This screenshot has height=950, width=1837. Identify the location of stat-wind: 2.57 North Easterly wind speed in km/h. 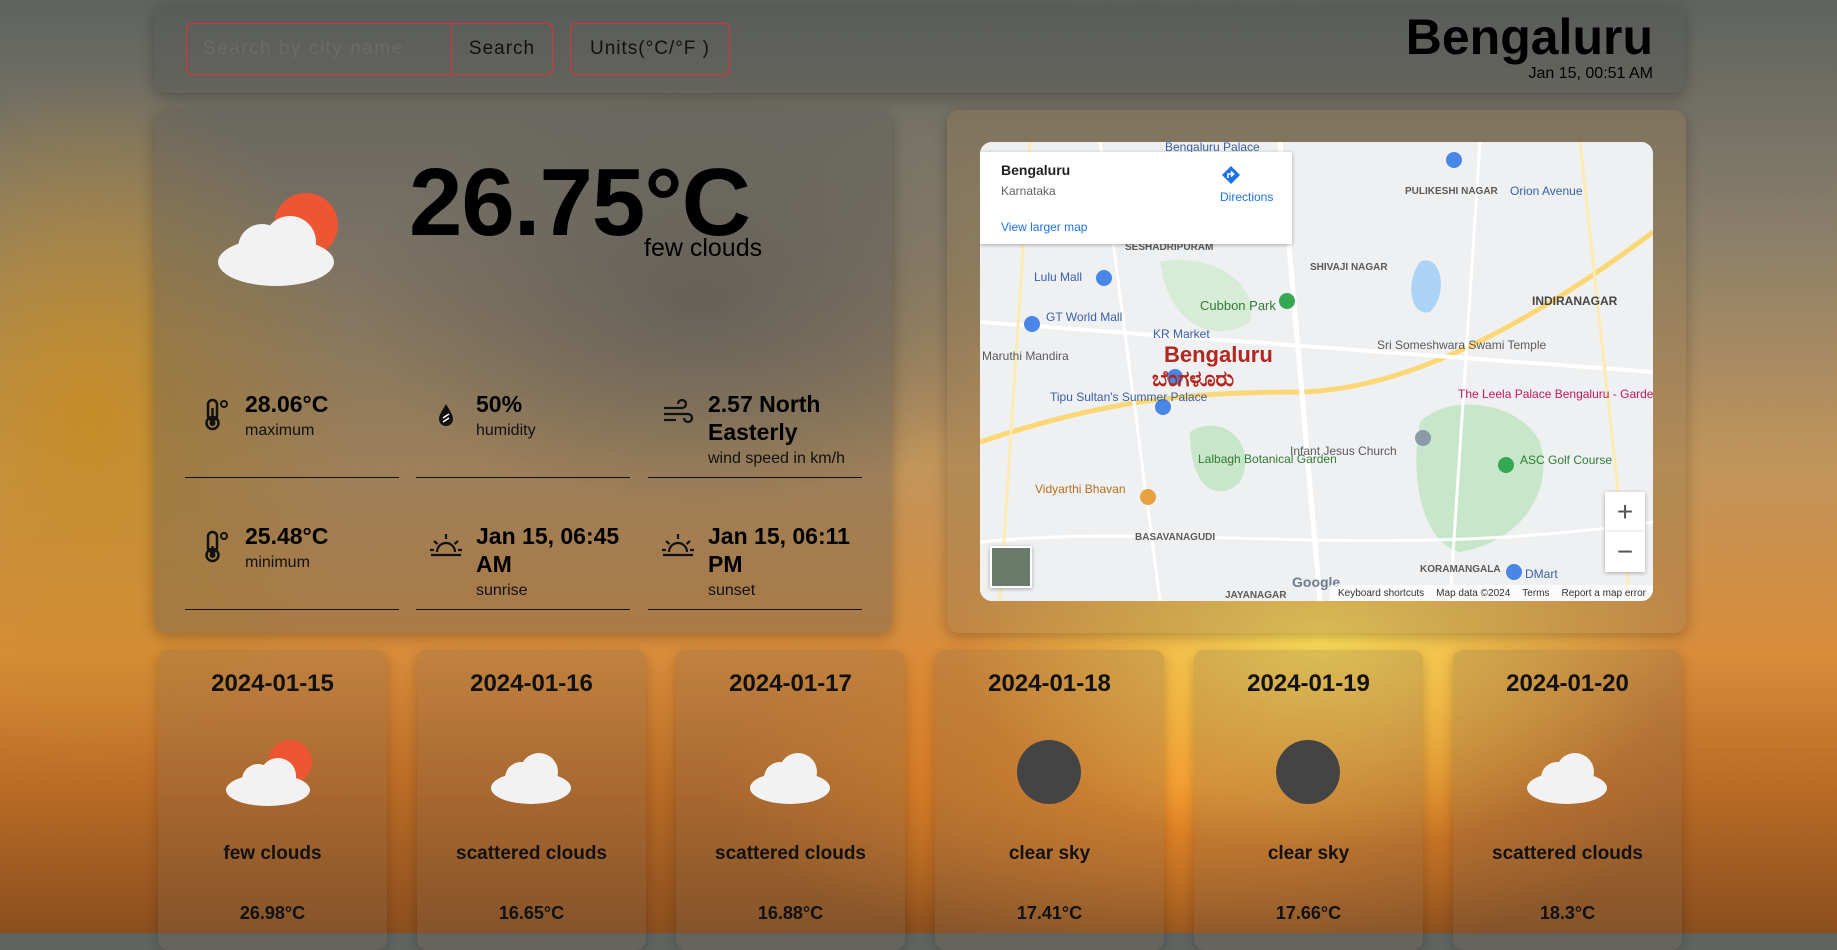
(755, 428).